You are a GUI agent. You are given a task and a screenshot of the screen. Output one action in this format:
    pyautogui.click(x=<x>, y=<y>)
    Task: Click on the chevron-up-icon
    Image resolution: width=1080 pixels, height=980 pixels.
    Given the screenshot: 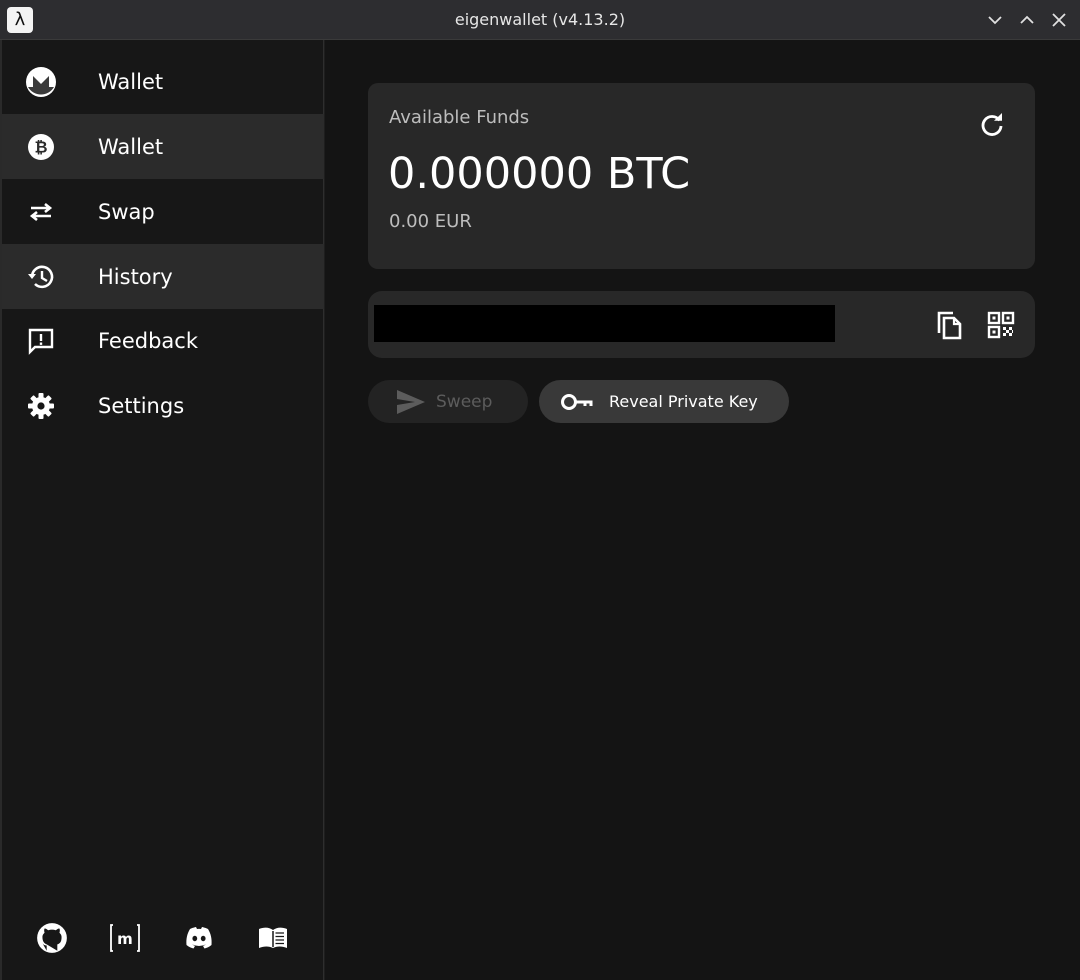 What is the action you would take?
    pyautogui.click(x=1027, y=19)
    